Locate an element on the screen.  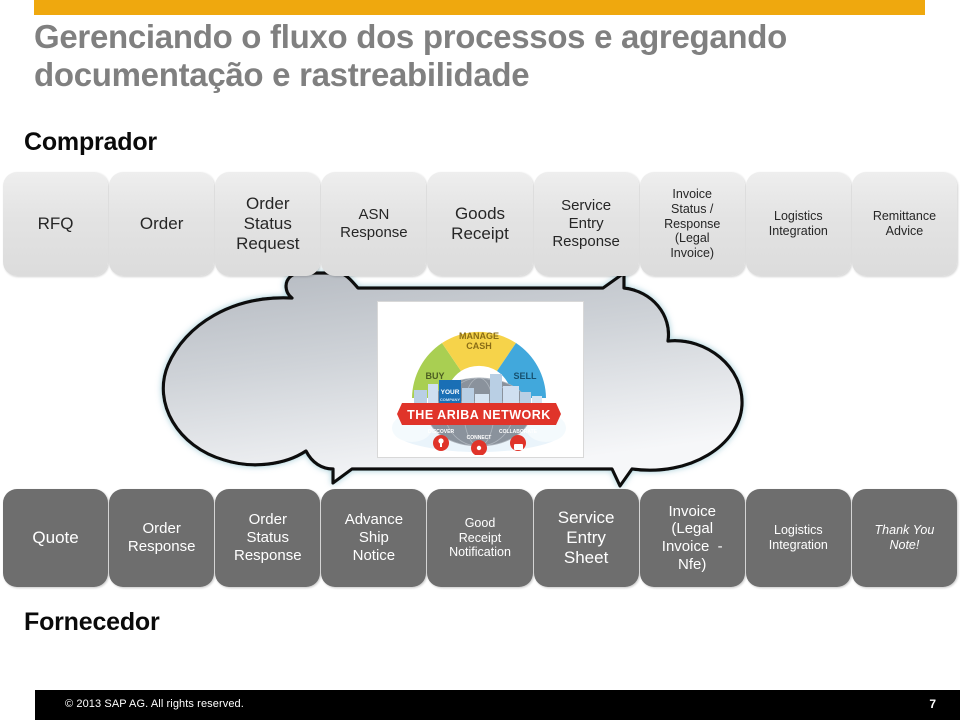
buyer-box-rfq: RFQ is located at coordinates (56, 224).